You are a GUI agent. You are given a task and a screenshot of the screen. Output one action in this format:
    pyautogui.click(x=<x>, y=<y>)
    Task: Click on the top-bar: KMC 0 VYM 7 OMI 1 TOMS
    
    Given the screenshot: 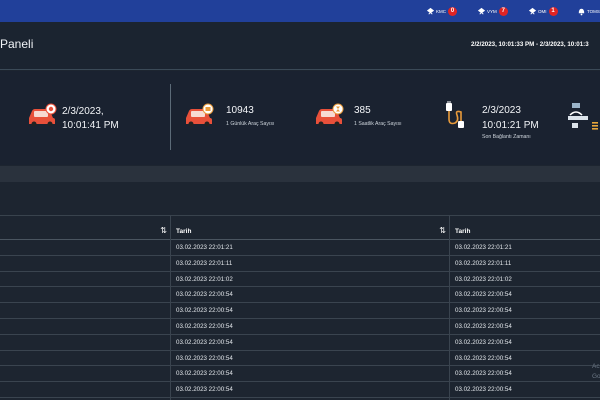 What is the action you would take?
    pyautogui.click(x=300, y=11)
    